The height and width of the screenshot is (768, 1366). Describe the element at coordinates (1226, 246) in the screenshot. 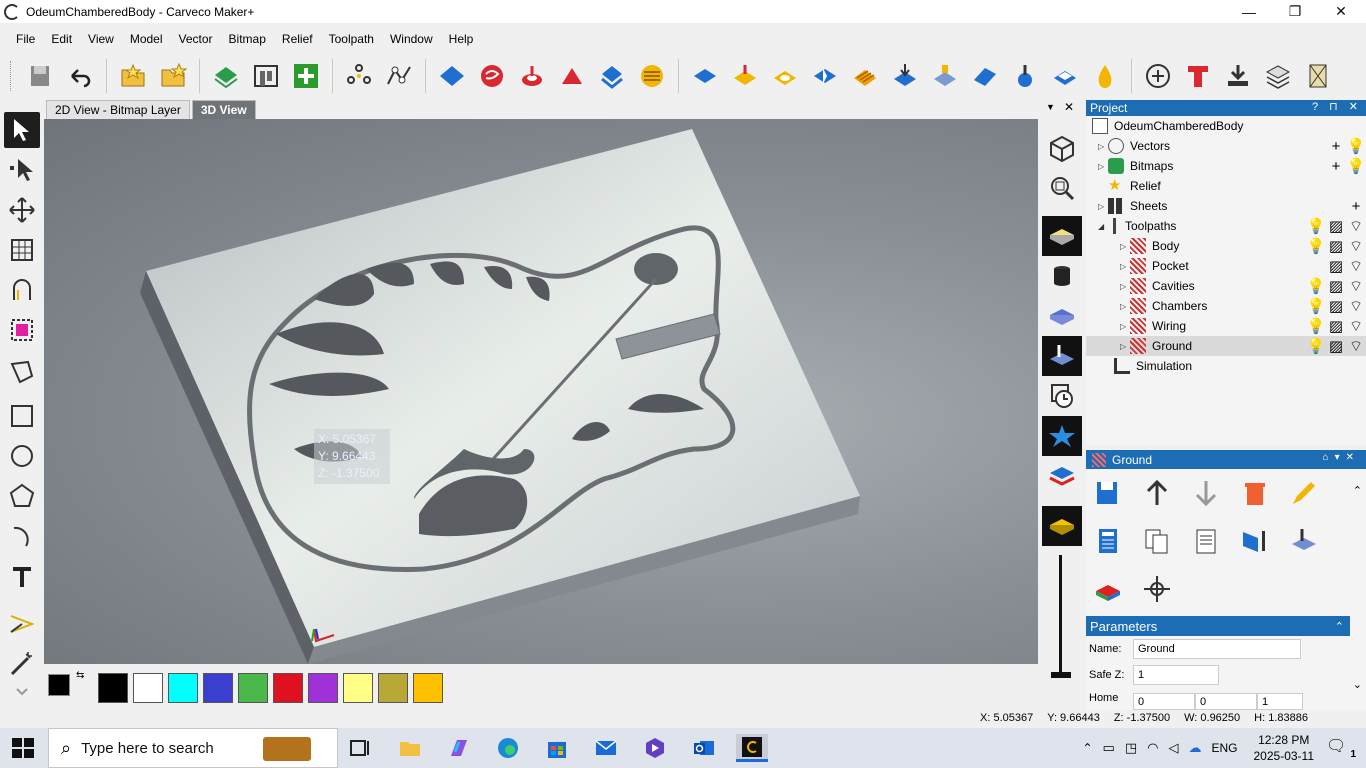

I see `toolpath-body: ▷ Body 💡 ▨ ⌔` at that location.